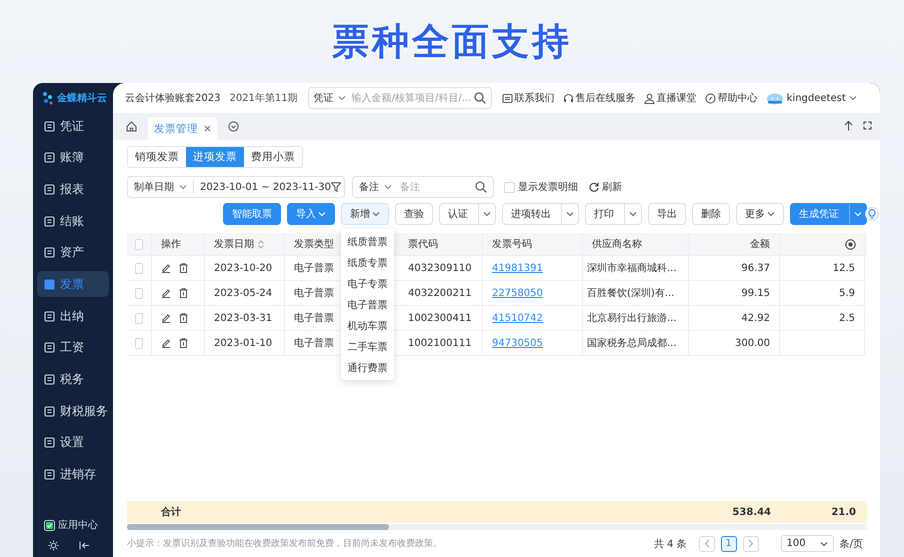 This screenshot has width=904, height=557. Describe the element at coordinates (734, 268) in the screenshot. I see `table-cell: 96.37` at that location.